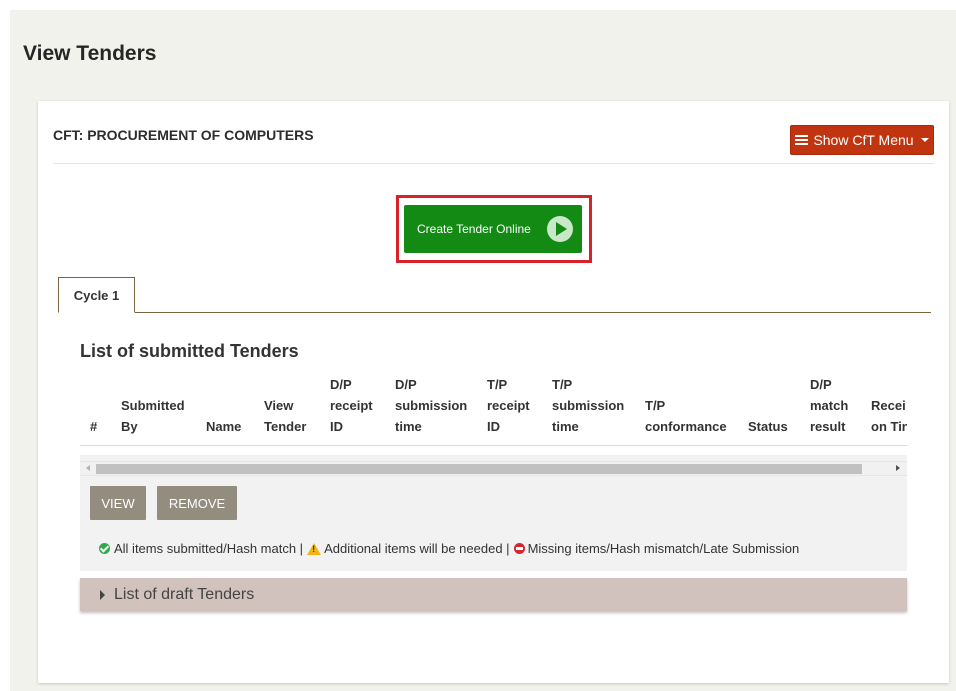  What do you see at coordinates (197, 503) in the screenshot?
I see `remove-button: REMOVE` at bounding box center [197, 503].